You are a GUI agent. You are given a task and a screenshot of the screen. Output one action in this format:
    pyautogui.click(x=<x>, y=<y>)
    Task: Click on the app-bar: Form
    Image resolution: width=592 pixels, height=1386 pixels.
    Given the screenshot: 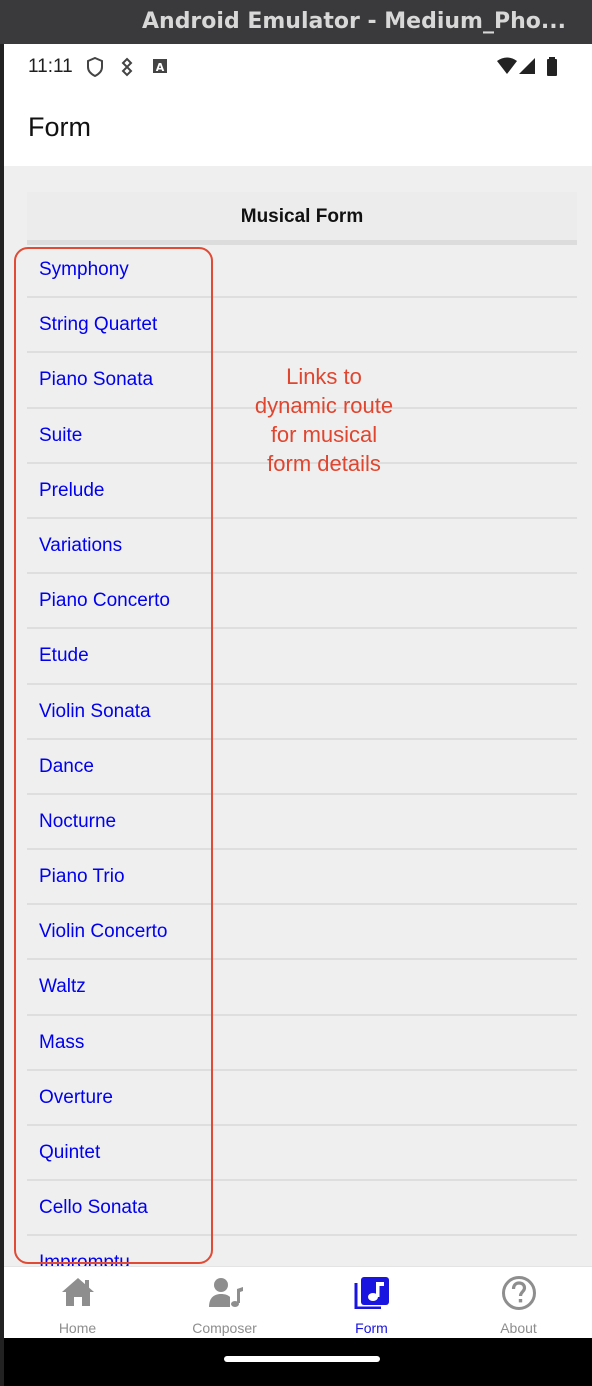 What is the action you would take?
    pyautogui.click(x=298, y=128)
    